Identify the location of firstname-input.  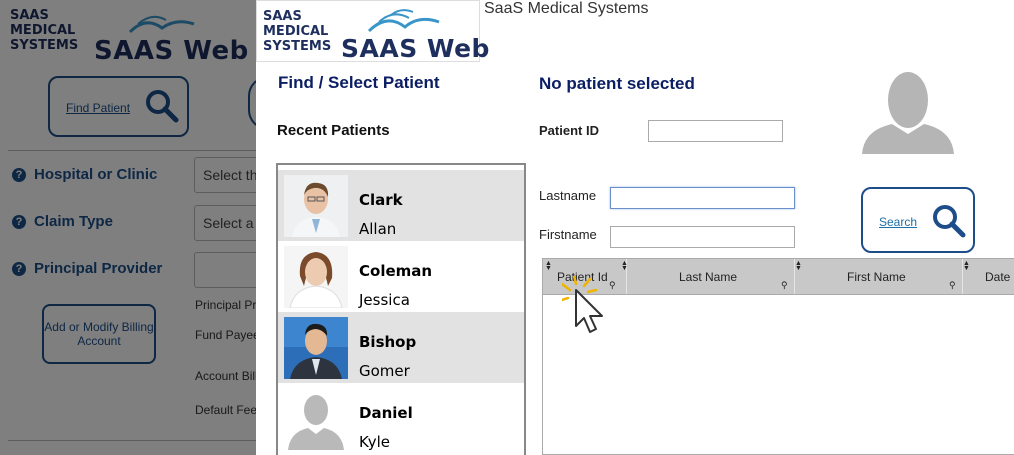
(702, 237).